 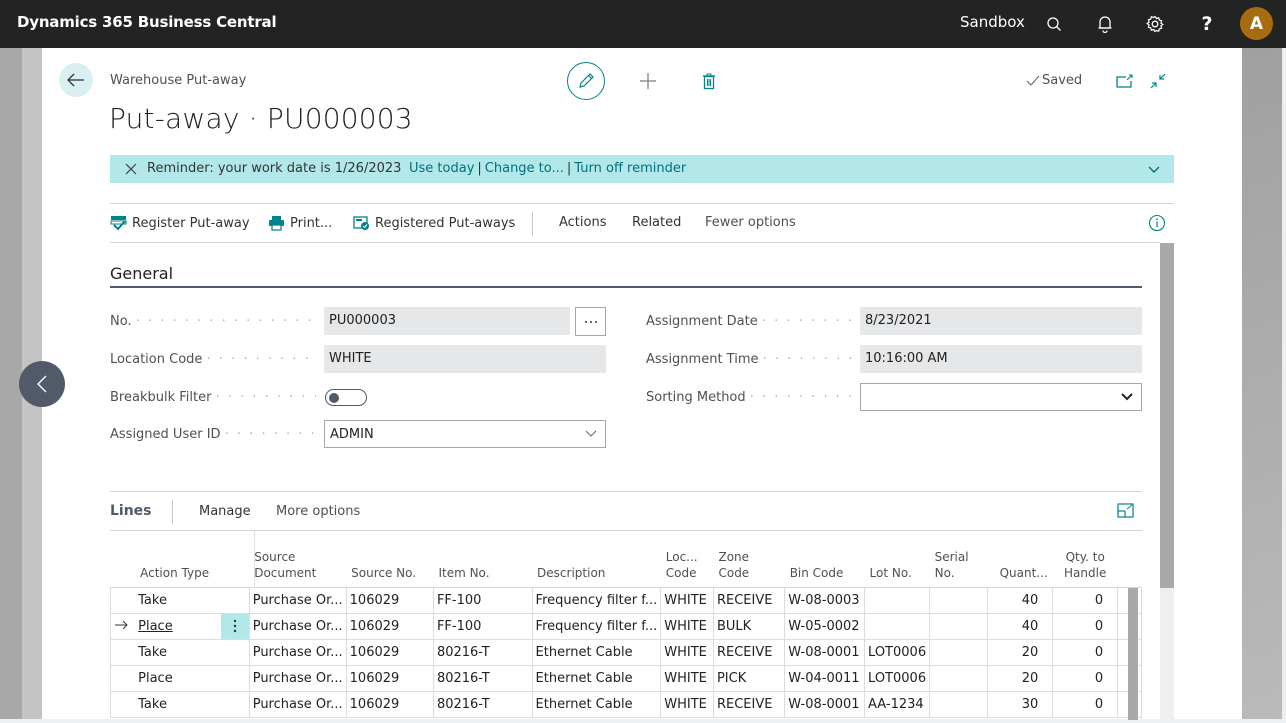 I want to click on bell-icon, so click(x=1105, y=24).